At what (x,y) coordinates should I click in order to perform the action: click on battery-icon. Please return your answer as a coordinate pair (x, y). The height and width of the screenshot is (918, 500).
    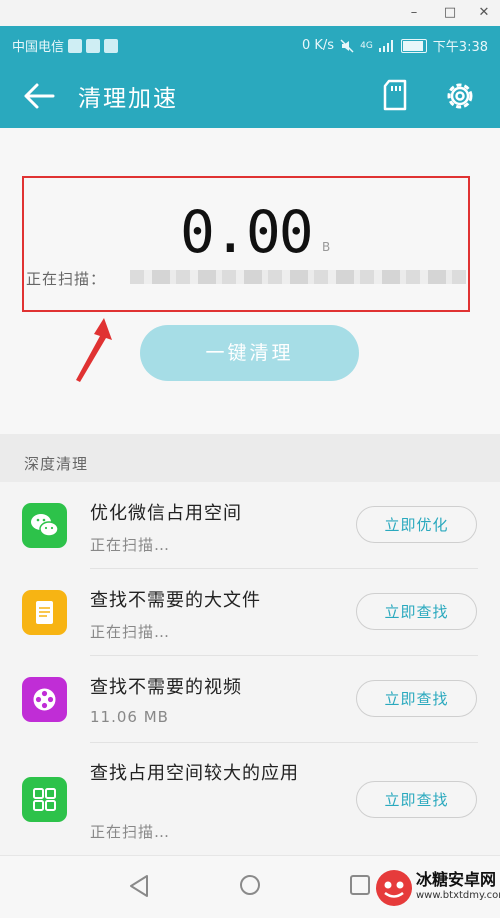
    Looking at the image, I should click on (413, 45).